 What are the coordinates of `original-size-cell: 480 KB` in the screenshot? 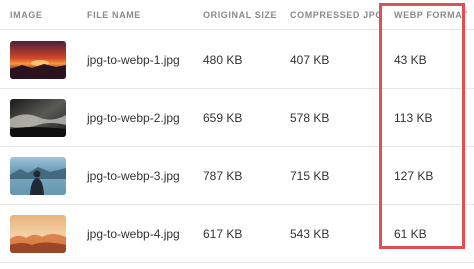 It's located at (223, 59).